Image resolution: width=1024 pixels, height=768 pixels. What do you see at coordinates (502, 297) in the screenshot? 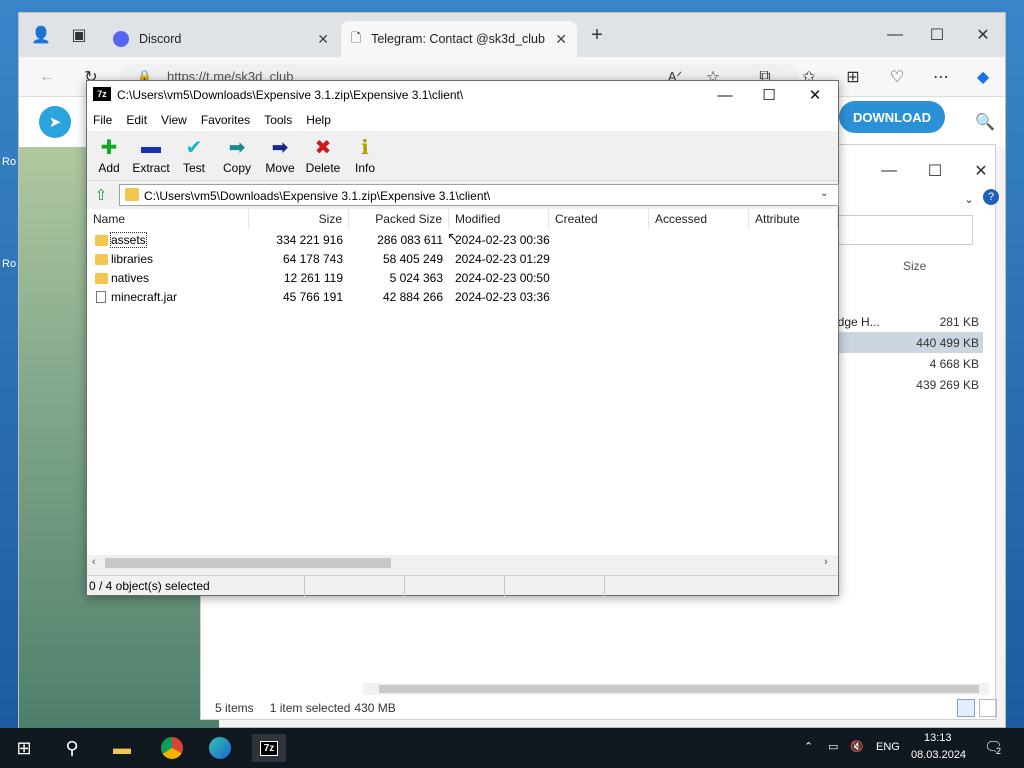
I see `file-modified: 2024-02-23 03:36` at bounding box center [502, 297].